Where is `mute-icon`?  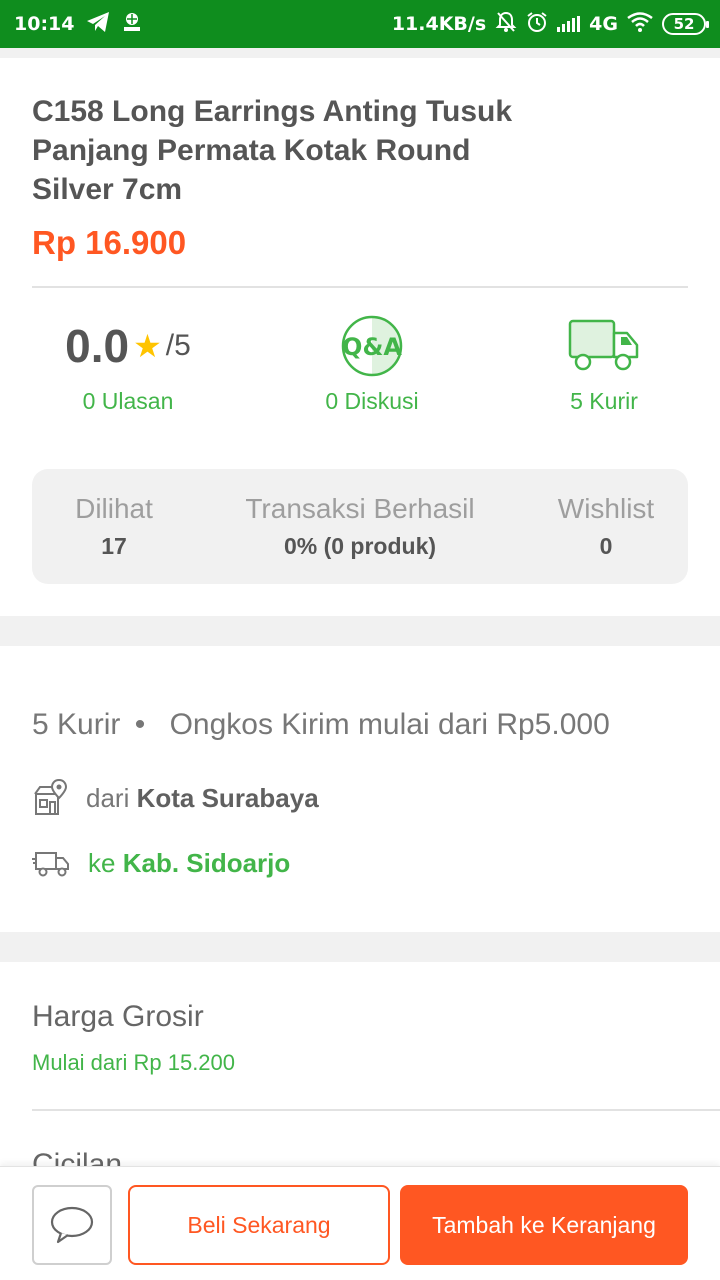 mute-icon is located at coordinates (506, 24).